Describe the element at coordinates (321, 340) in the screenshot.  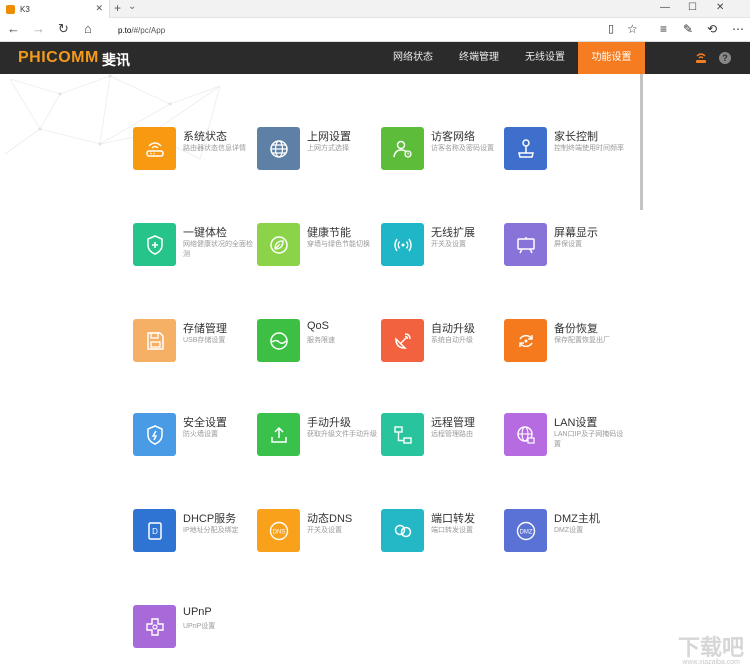
I see `tile-desc: 服务限速` at that location.